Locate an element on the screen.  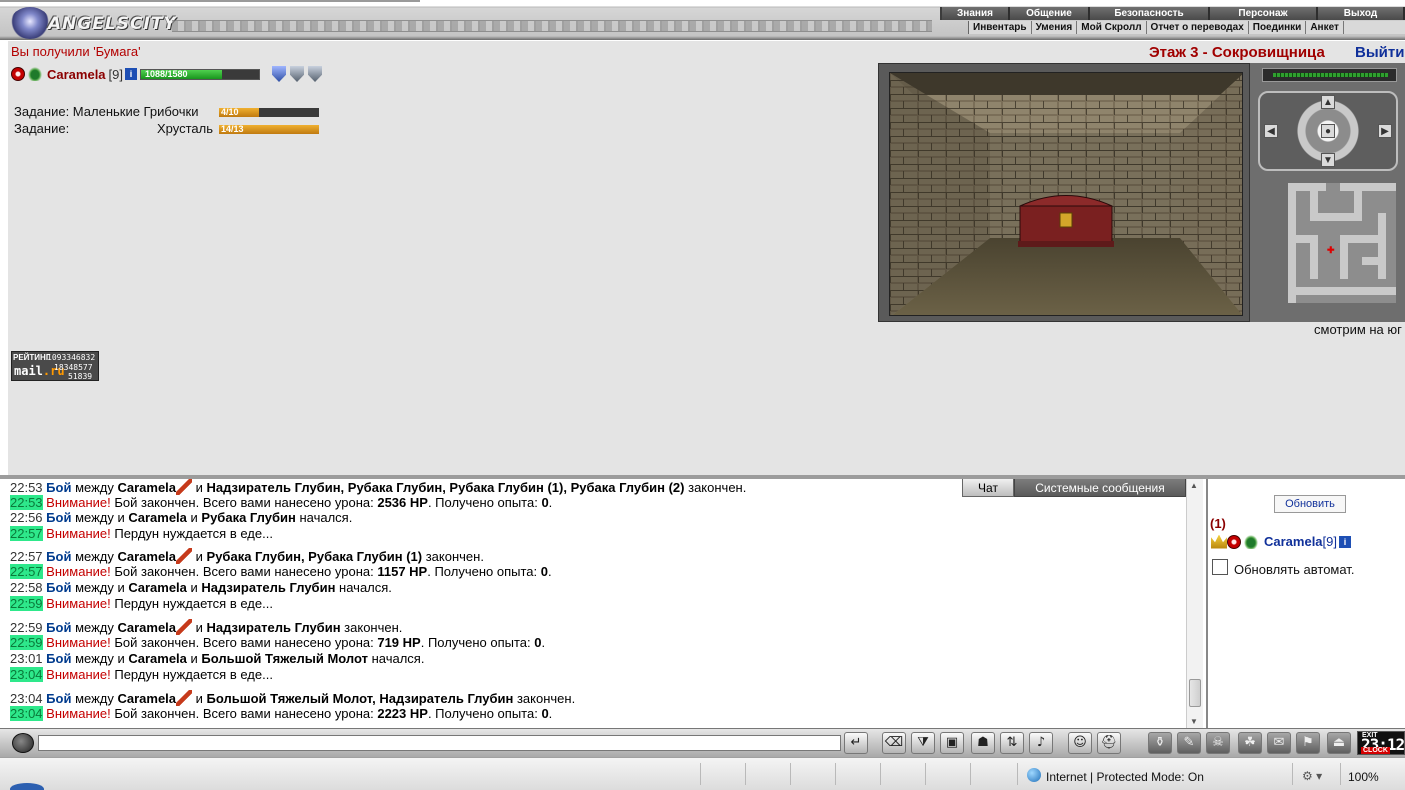
nav-duels: Поединки is located at coordinates (1278, 27).